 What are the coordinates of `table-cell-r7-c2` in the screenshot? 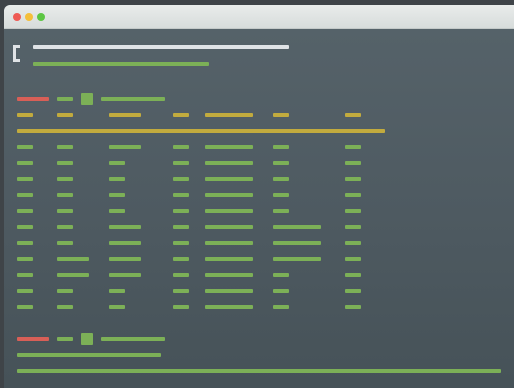 It's located at (65, 243).